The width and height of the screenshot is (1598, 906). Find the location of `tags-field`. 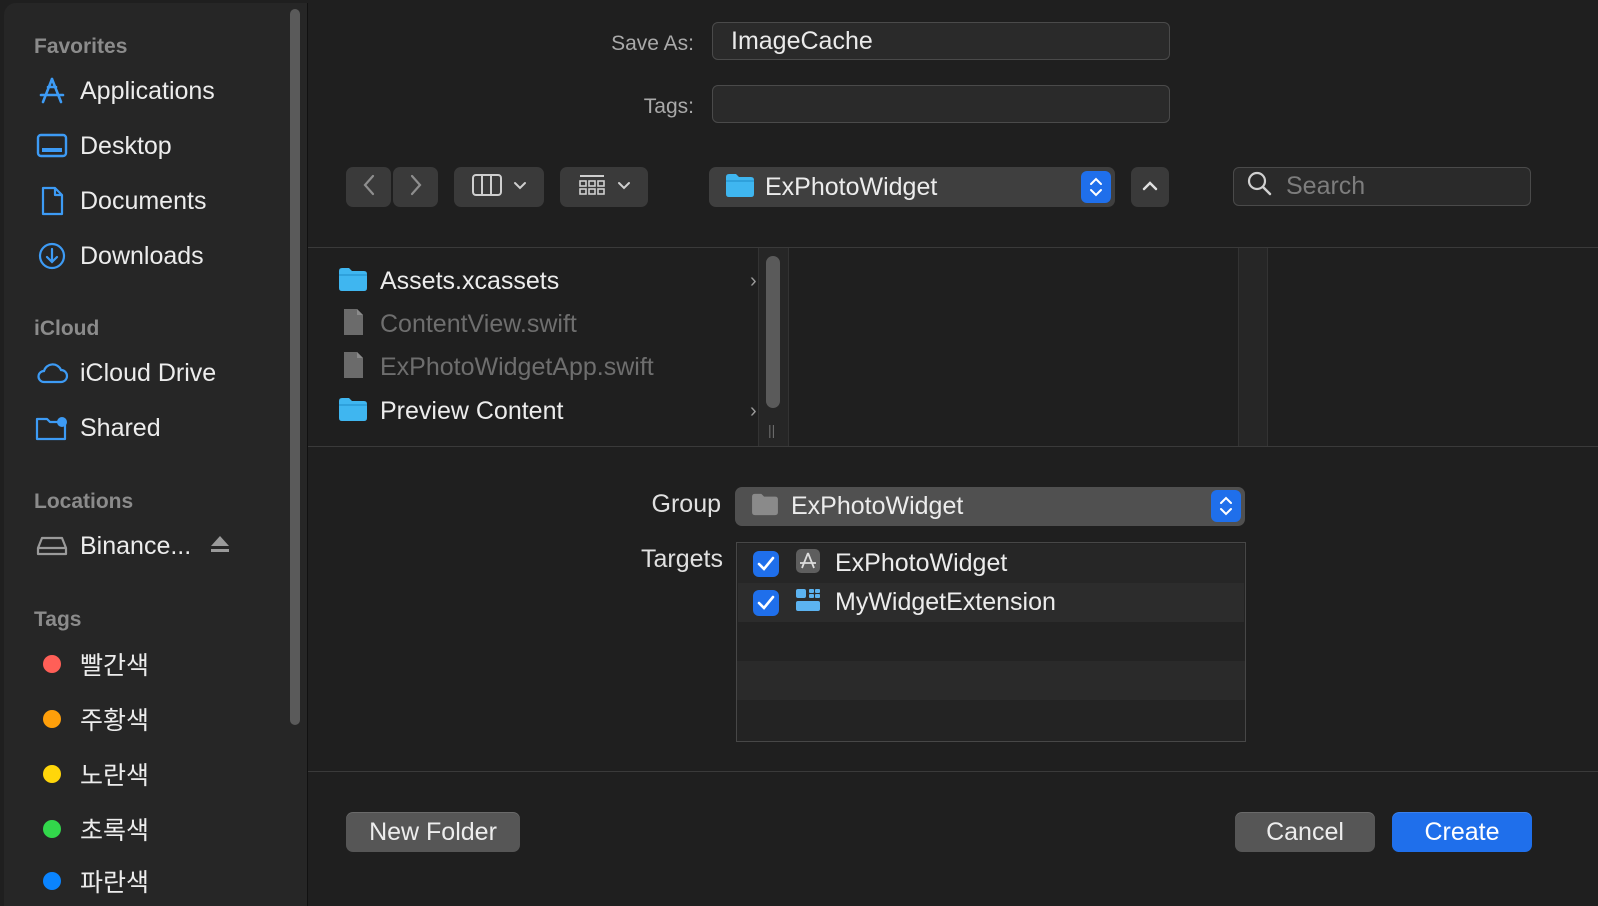

tags-field is located at coordinates (941, 104).